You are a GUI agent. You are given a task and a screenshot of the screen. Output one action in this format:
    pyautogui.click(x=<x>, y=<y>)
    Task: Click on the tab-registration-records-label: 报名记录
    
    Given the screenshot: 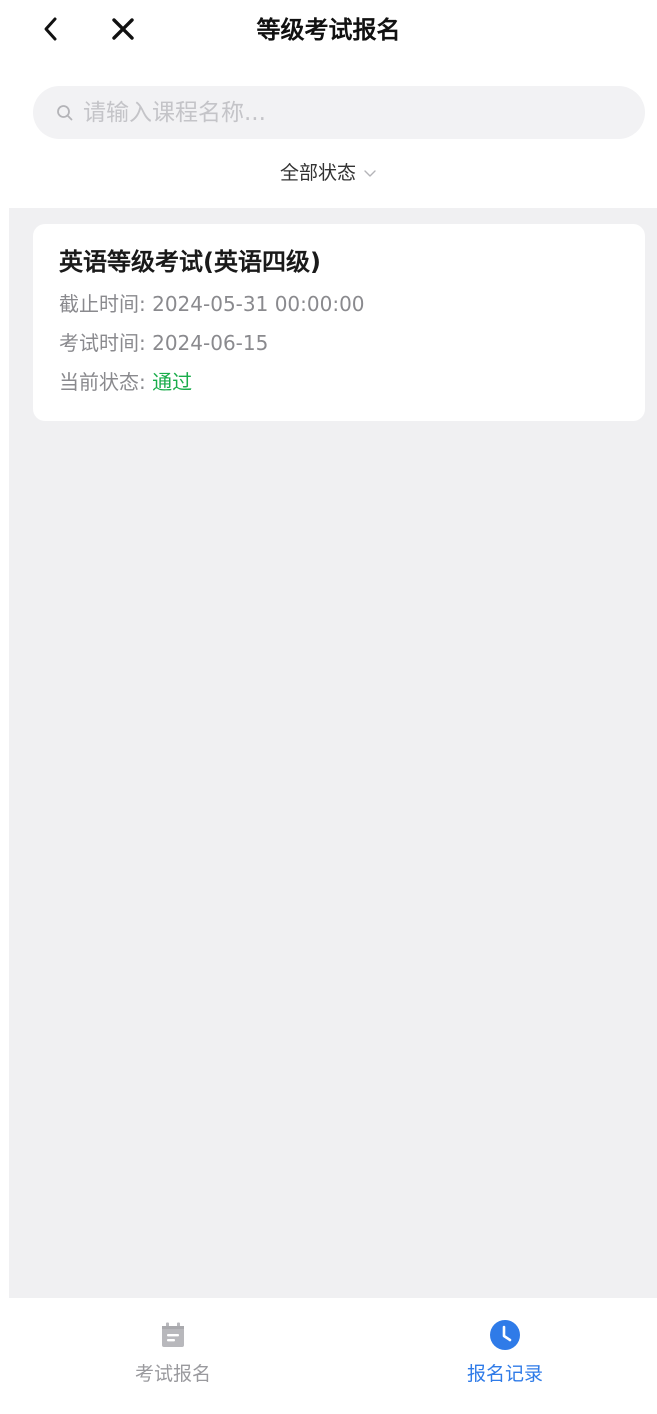 What is the action you would take?
    pyautogui.click(x=504, y=1374)
    